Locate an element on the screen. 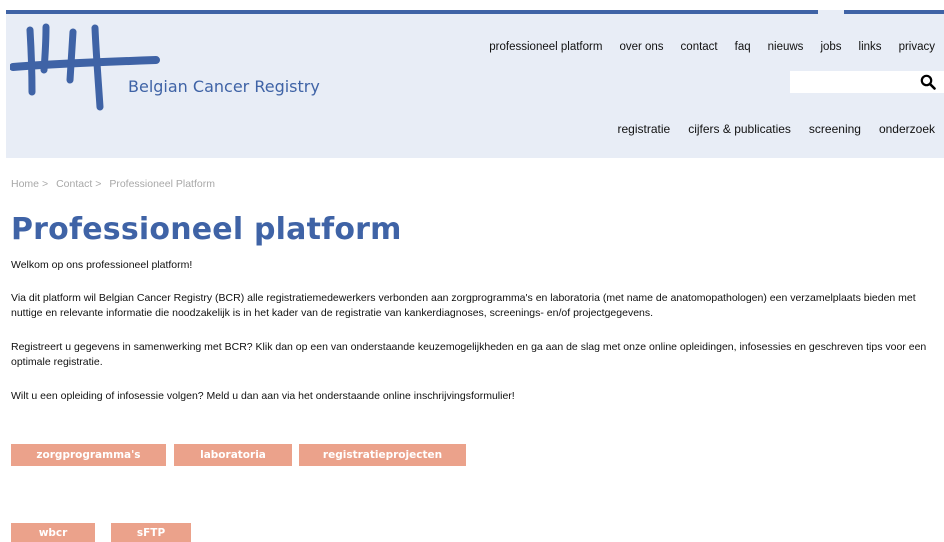  sftp-button: sFTP is located at coordinates (151, 532).